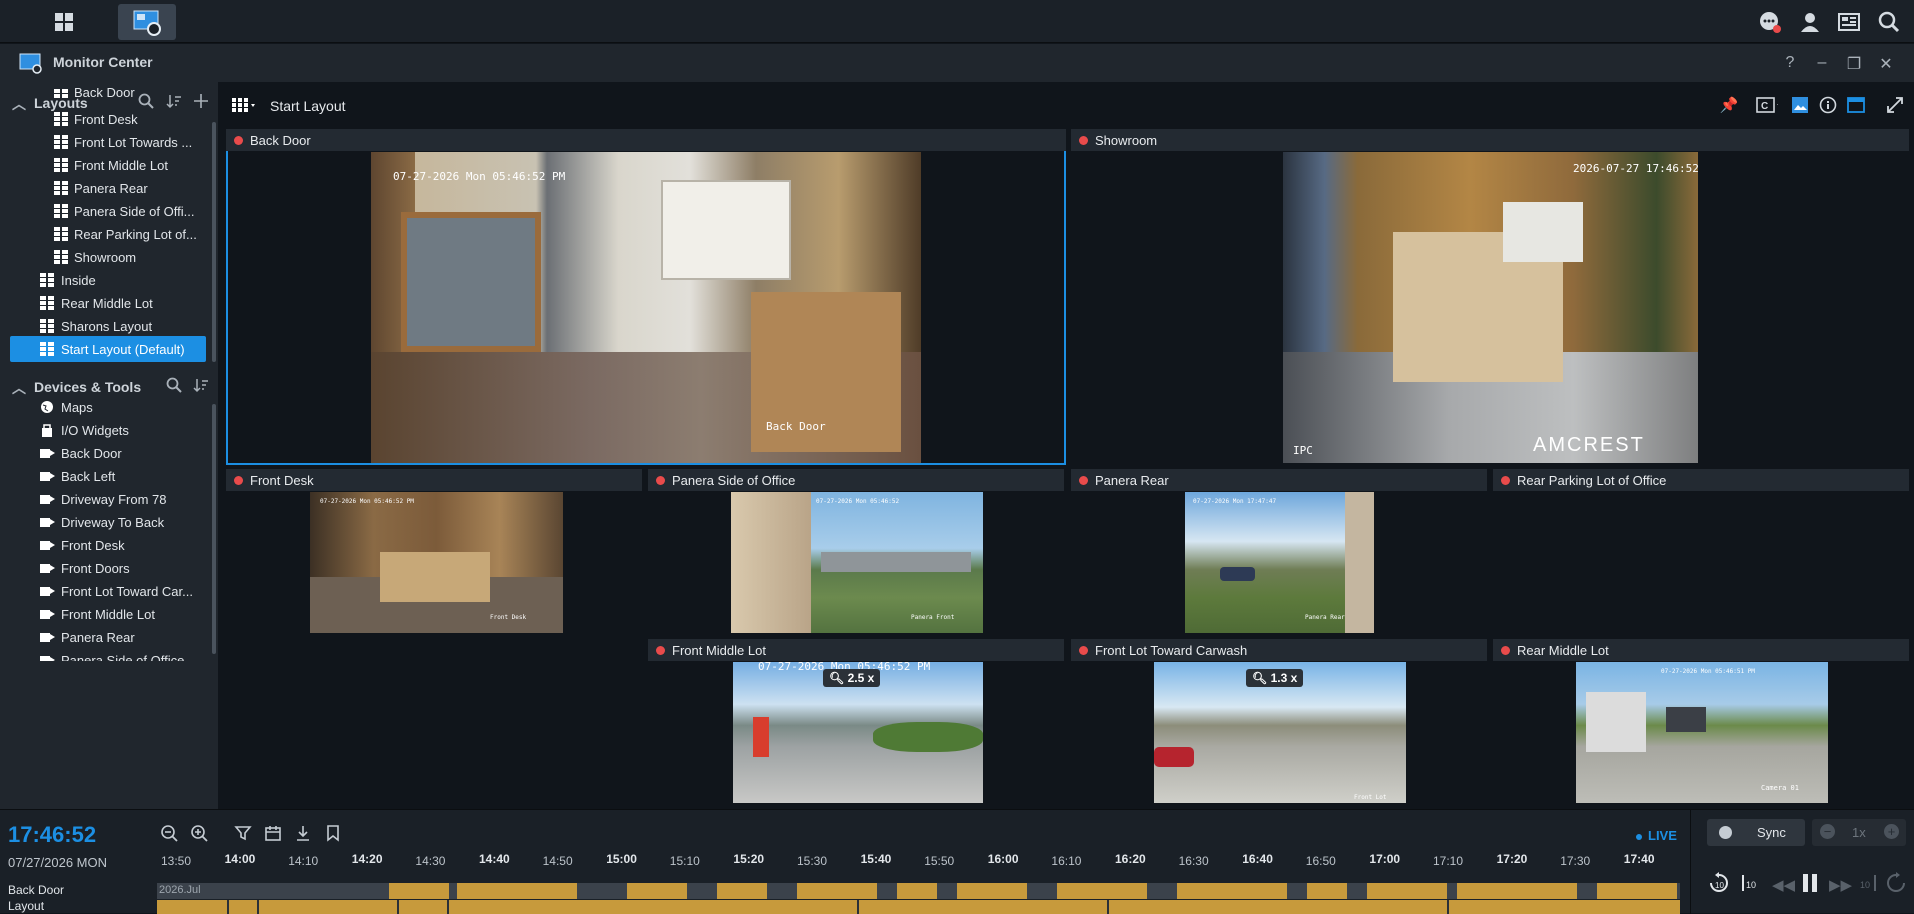  What do you see at coordinates (1132, 480) in the screenshot?
I see `tile-title: Panera Rear` at bounding box center [1132, 480].